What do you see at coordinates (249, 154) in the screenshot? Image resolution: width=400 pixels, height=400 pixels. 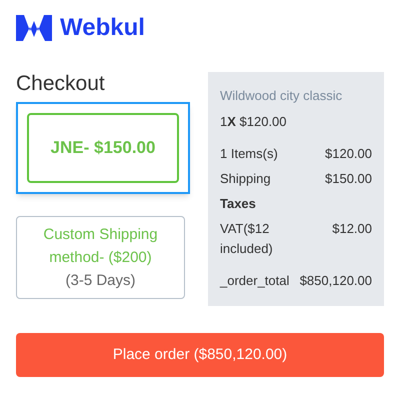 I see `summary-label: 1 Items(s)` at bounding box center [249, 154].